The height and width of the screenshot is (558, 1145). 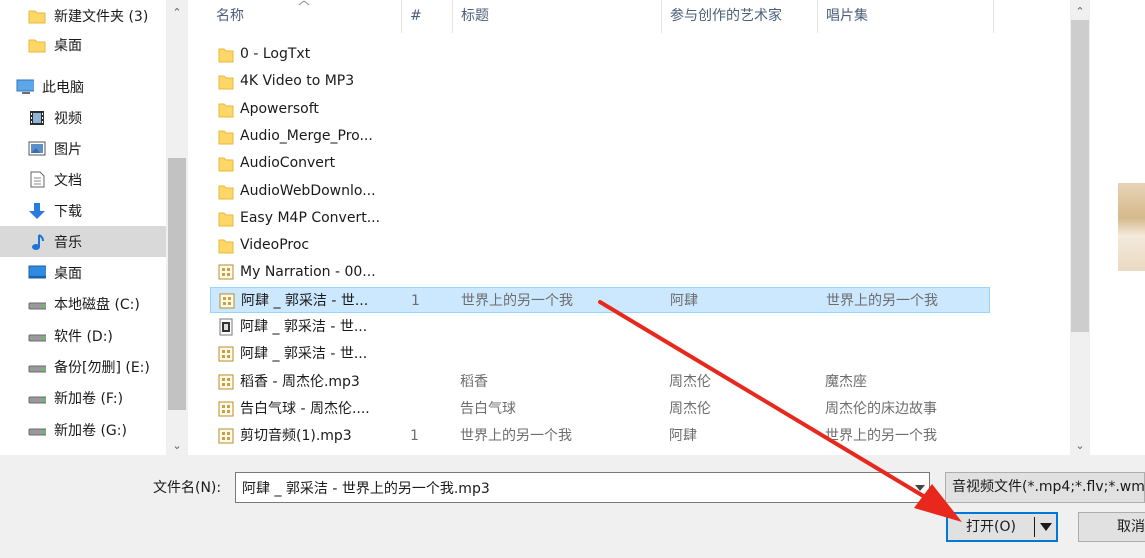 What do you see at coordinates (740, 16) in the screenshot?
I see `column-artist: 参与创作的艺术家` at bounding box center [740, 16].